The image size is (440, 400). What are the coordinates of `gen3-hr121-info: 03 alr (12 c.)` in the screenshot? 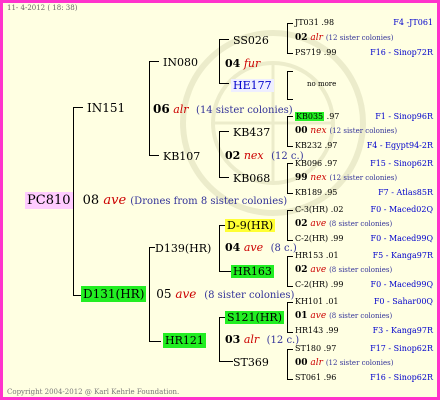 It's located at (262, 339).